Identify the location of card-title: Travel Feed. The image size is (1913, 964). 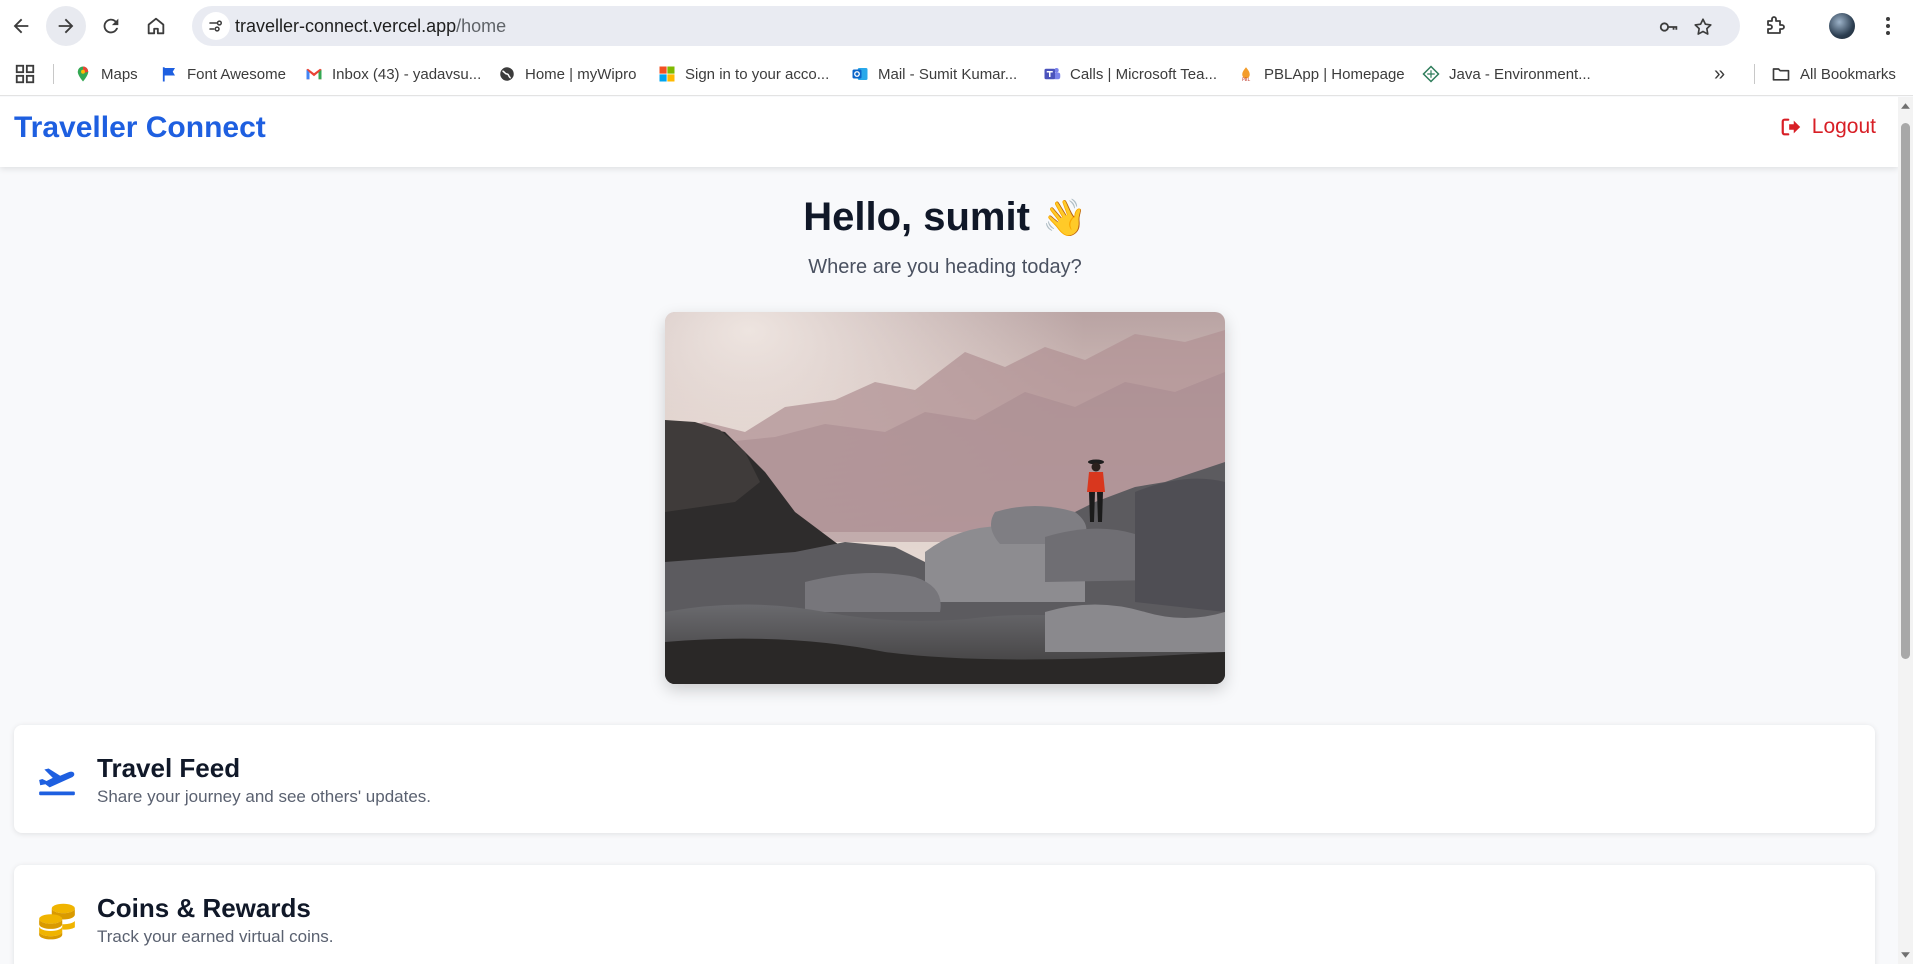
(169, 768).